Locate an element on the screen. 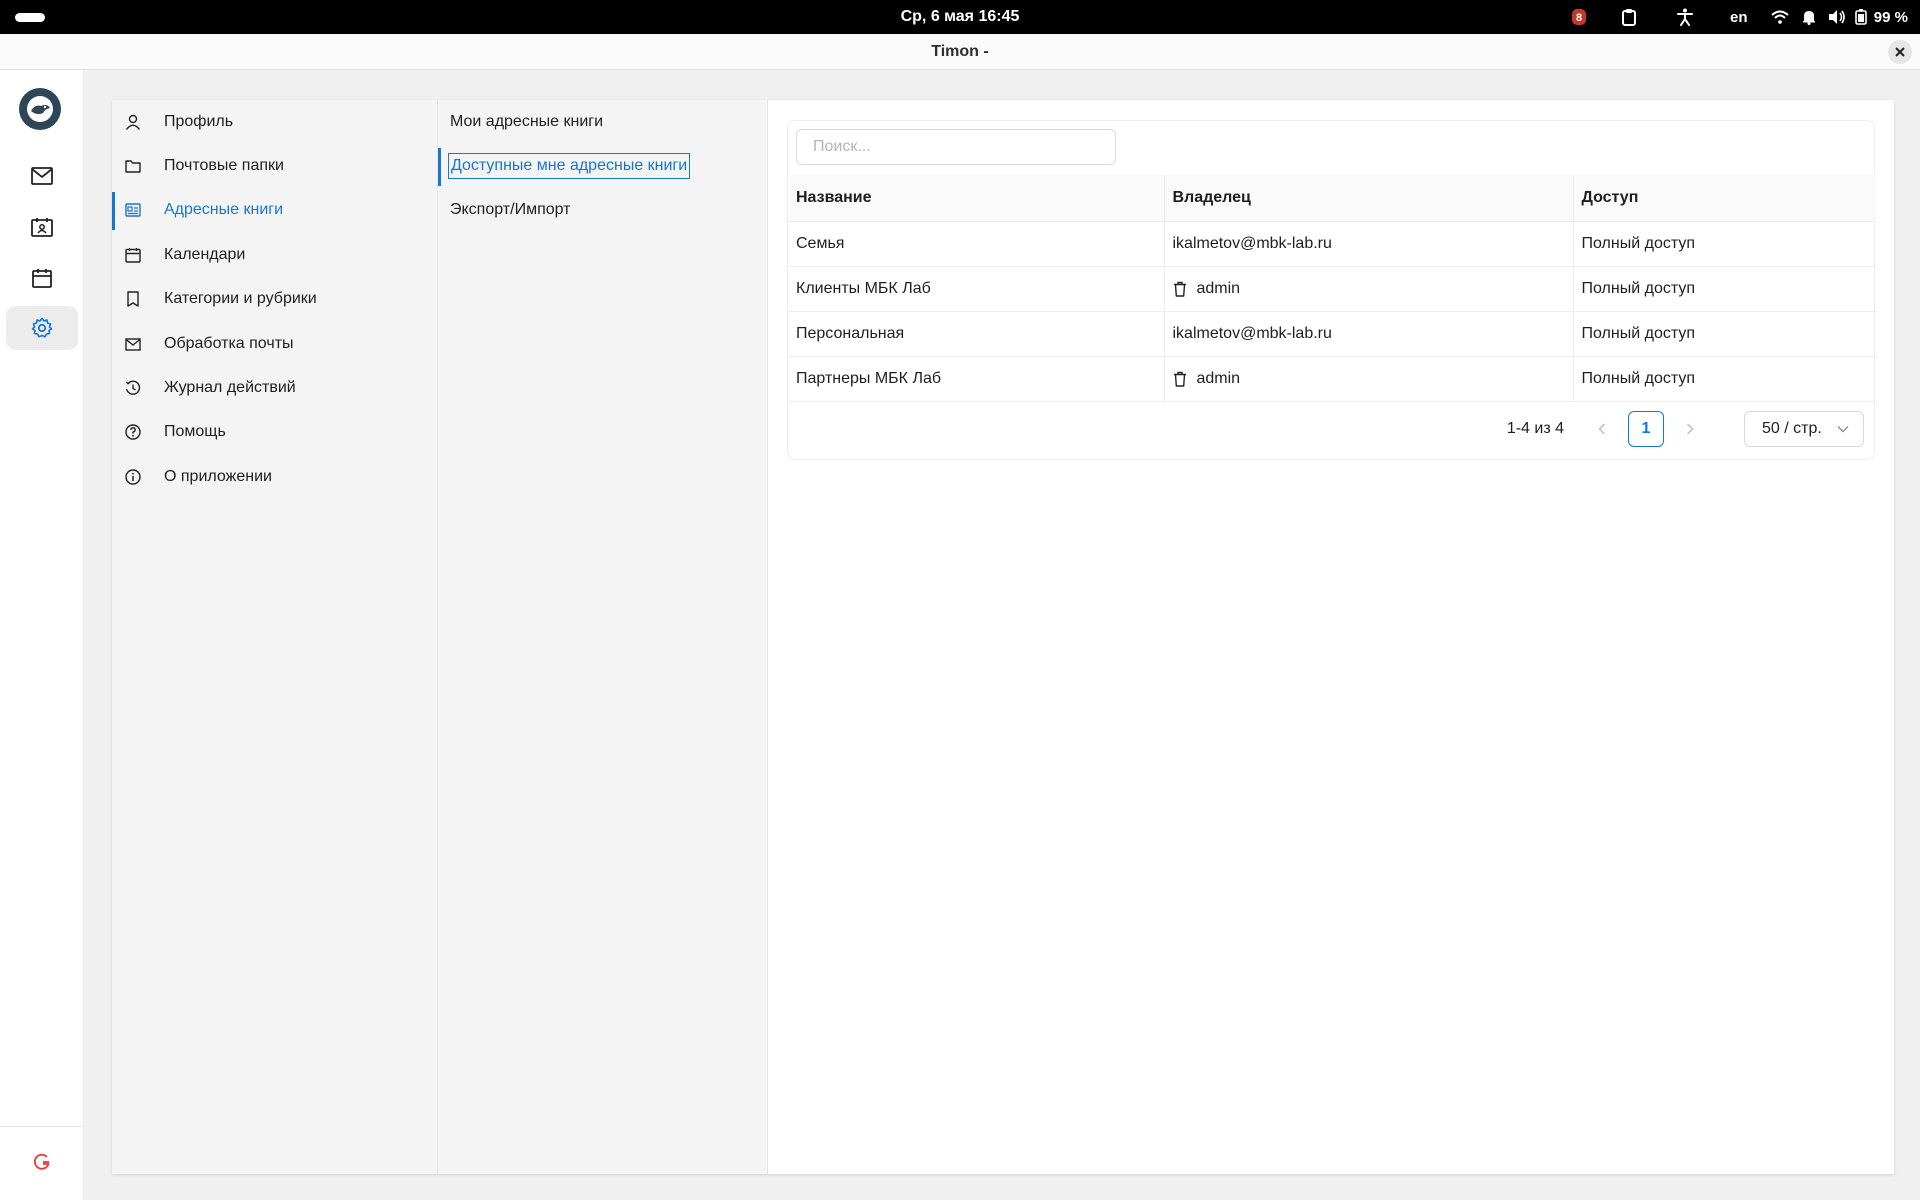 The width and height of the screenshot is (1920, 1200). nav-item-activity-log: Журнал действий is located at coordinates (275, 388).